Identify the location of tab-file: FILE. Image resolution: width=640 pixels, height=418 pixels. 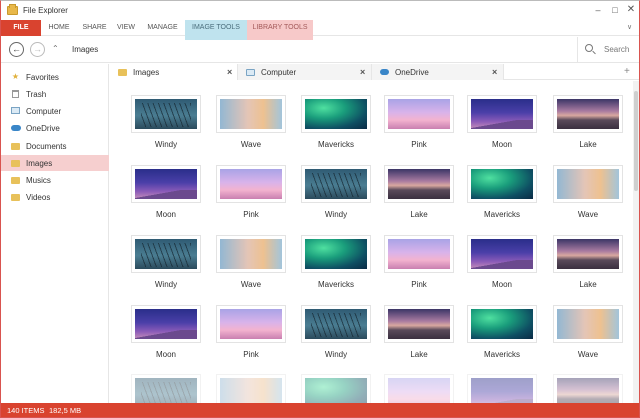
(21, 28).